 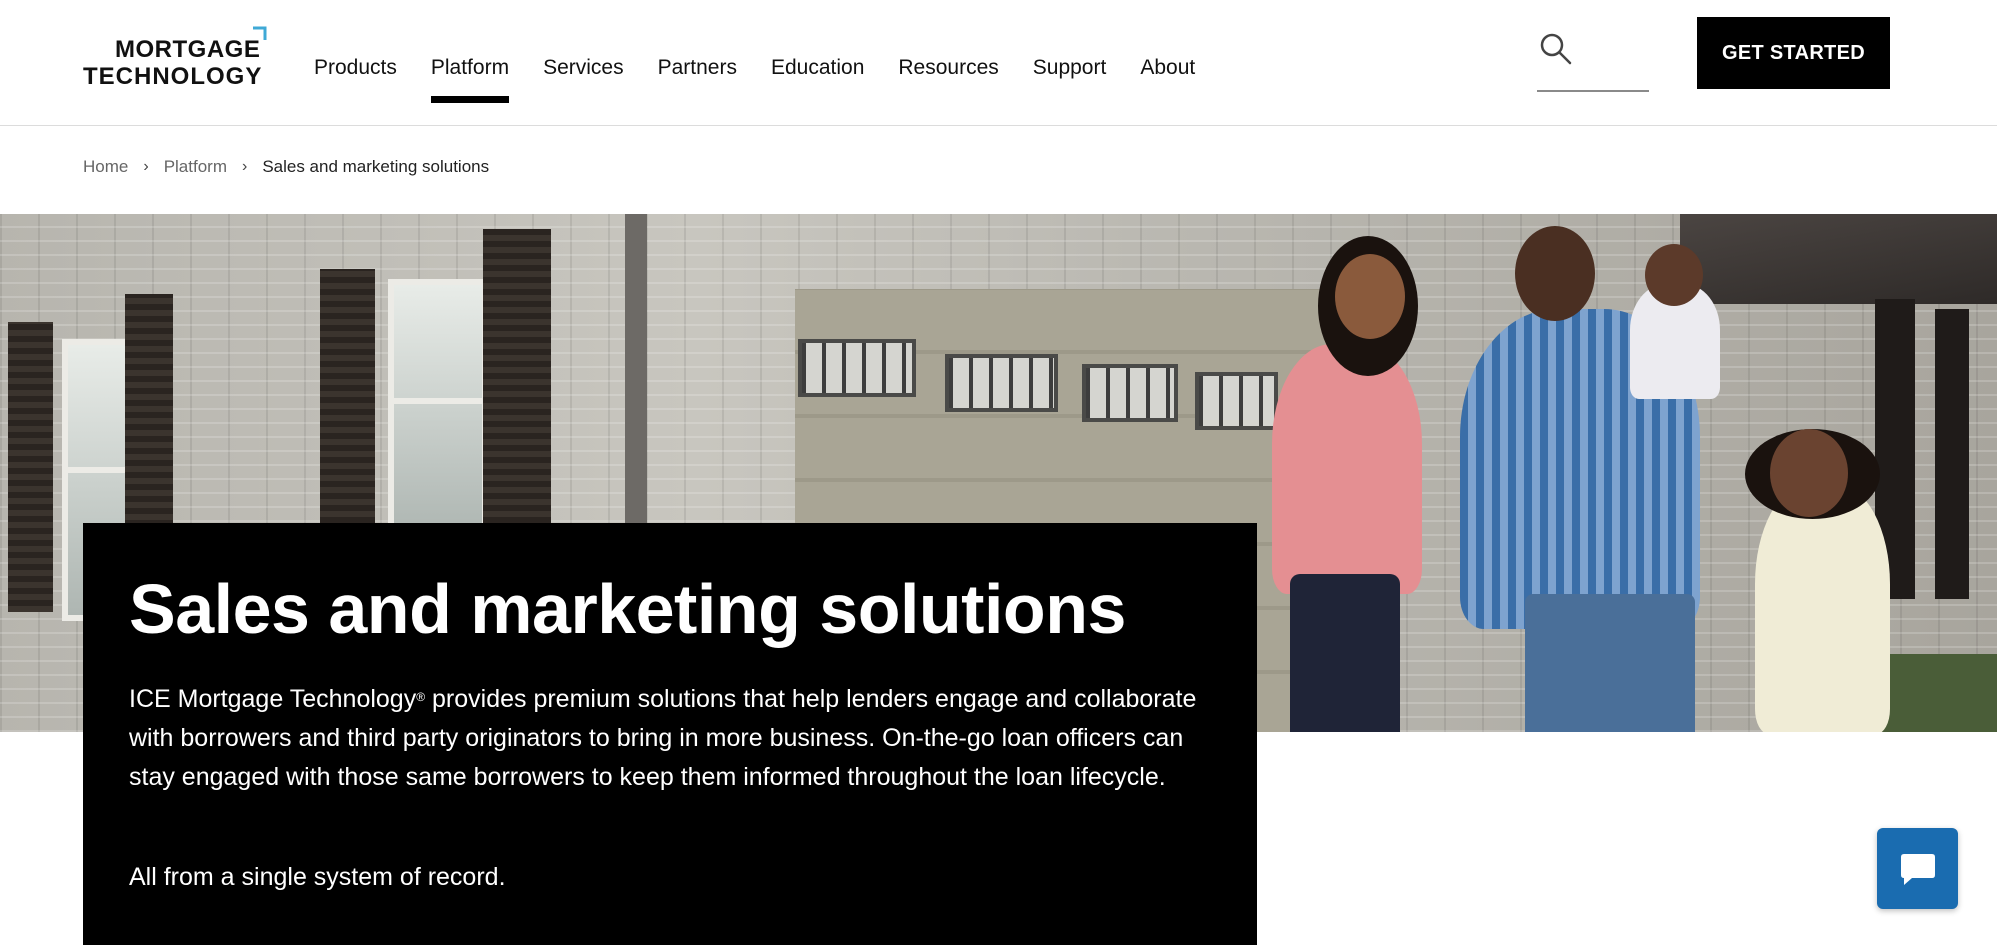 I want to click on breadcrumb-platform: Platform, so click(x=195, y=167).